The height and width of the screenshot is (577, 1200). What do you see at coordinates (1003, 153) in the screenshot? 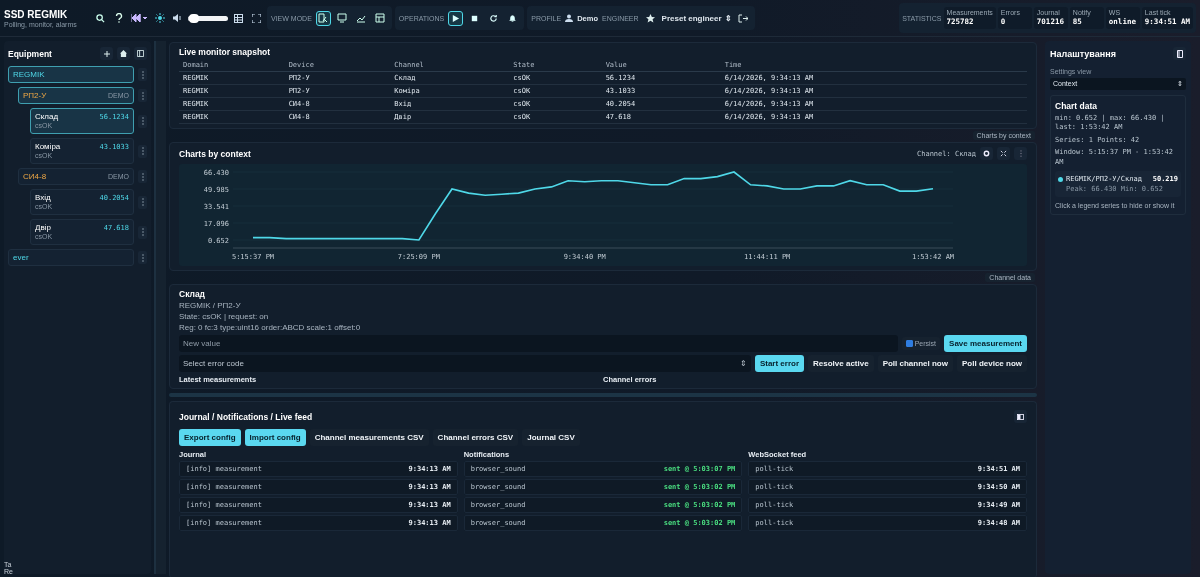
I see `expand-icon` at bounding box center [1003, 153].